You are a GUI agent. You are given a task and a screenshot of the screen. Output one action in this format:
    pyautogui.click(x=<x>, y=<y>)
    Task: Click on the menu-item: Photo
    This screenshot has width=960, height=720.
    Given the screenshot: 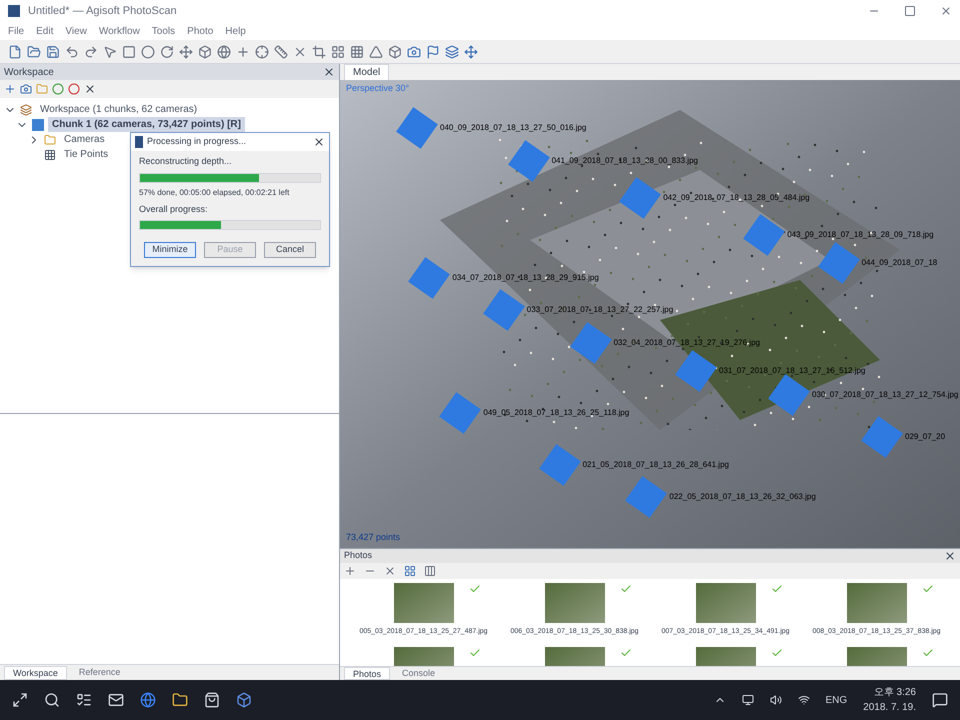 What is the action you would take?
    pyautogui.click(x=200, y=31)
    